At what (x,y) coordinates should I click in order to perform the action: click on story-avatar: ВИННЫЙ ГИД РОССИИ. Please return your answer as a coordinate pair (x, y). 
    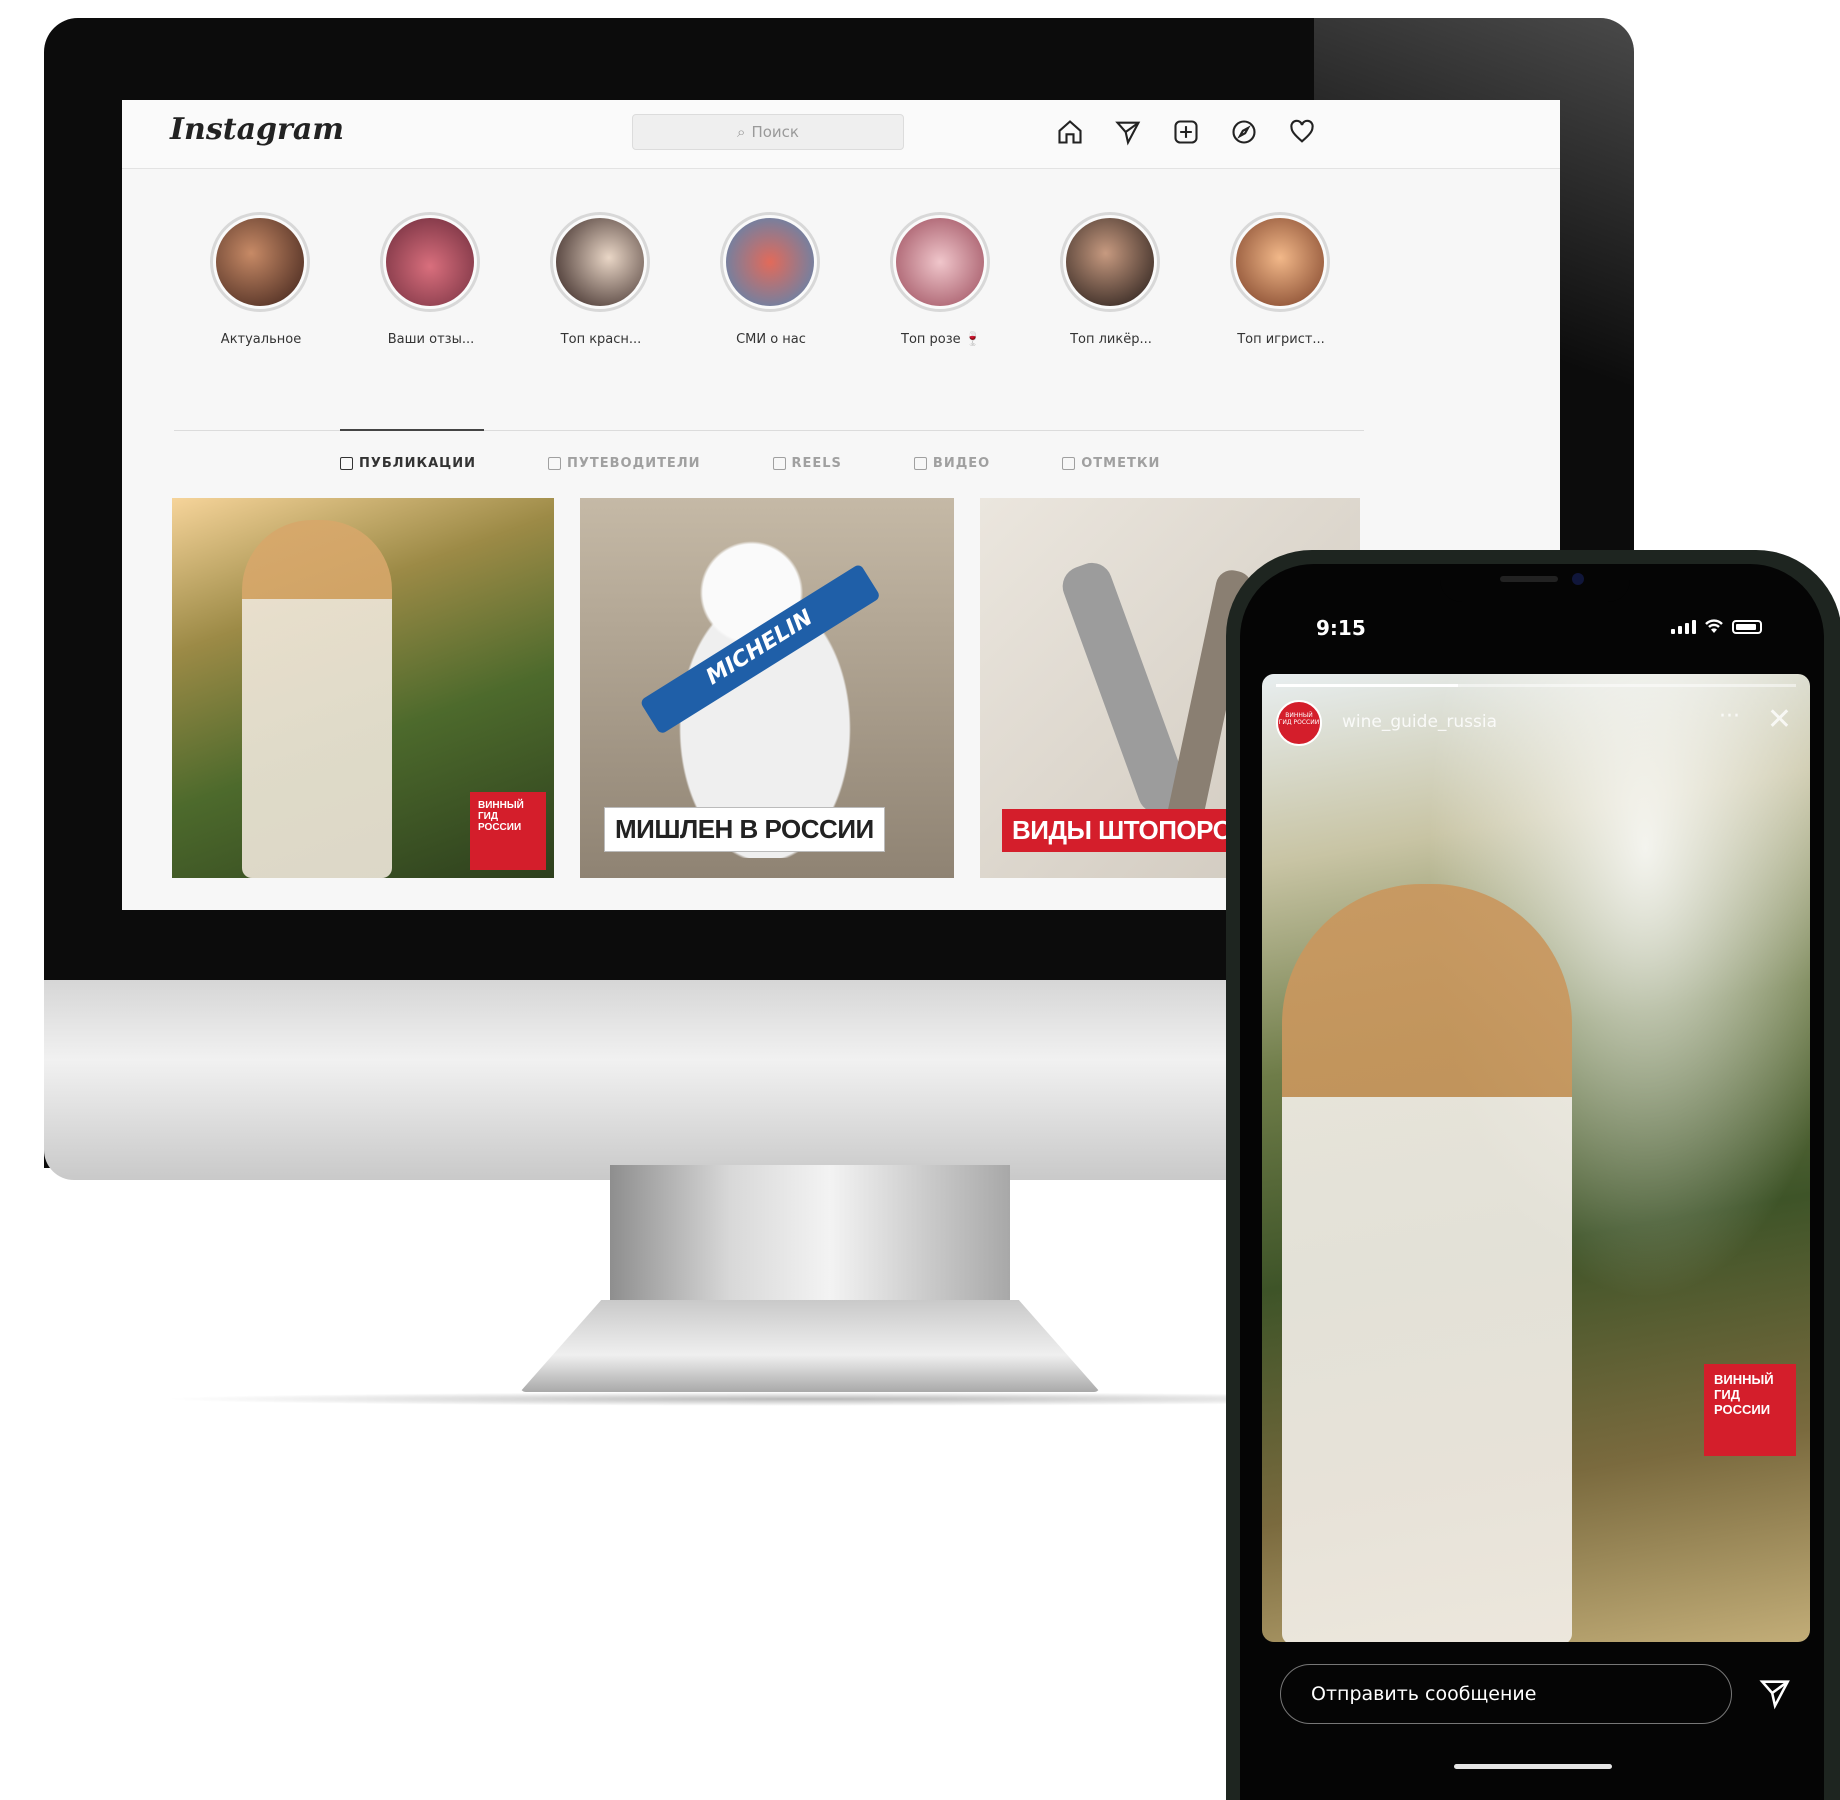
    Looking at the image, I should click on (1299, 723).